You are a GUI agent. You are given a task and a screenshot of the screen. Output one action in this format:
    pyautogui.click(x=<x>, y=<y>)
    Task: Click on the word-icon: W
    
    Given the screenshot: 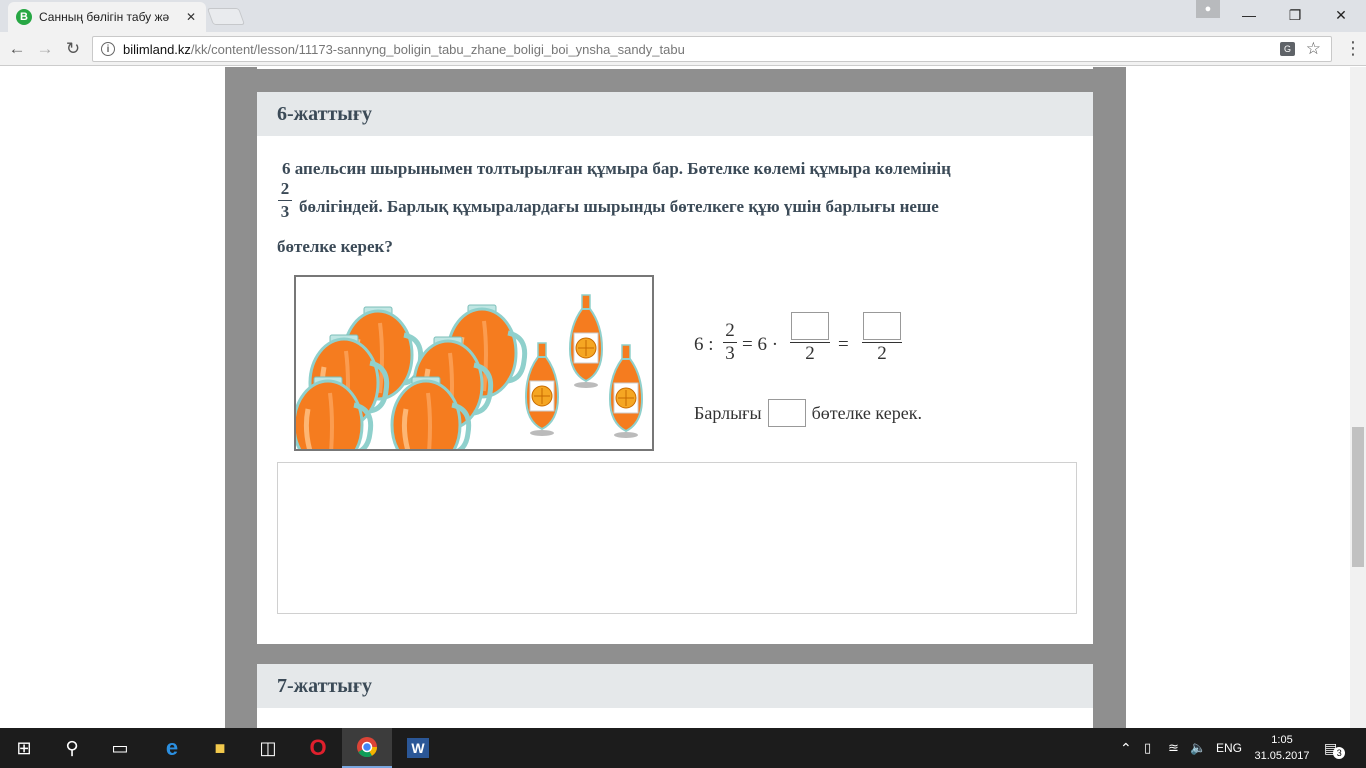 What is the action you would take?
    pyautogui.click(x=418, y=748)
    